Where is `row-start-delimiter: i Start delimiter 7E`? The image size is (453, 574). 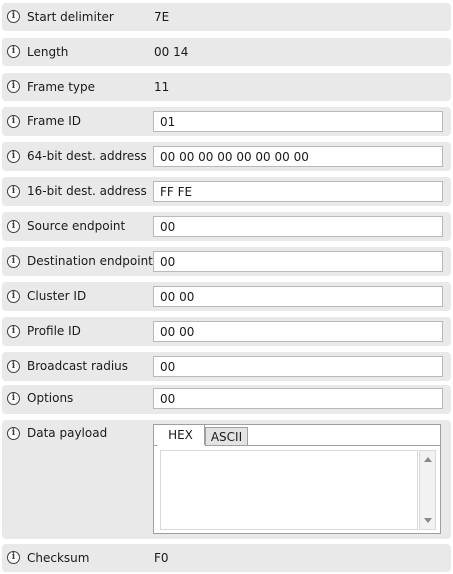 row-start-delimiter: i Start delimiter 7E is located at coordinates (226, 17).